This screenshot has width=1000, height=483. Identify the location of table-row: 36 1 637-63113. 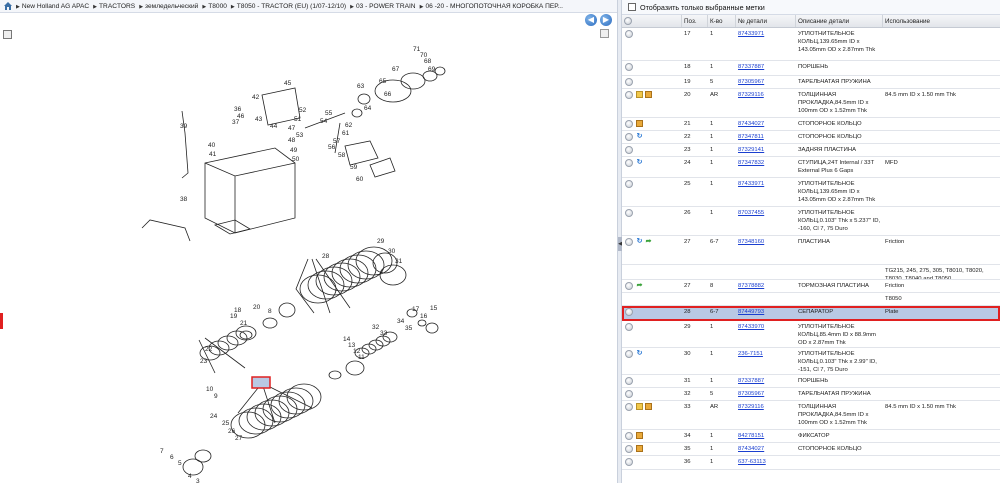
(811, 463).